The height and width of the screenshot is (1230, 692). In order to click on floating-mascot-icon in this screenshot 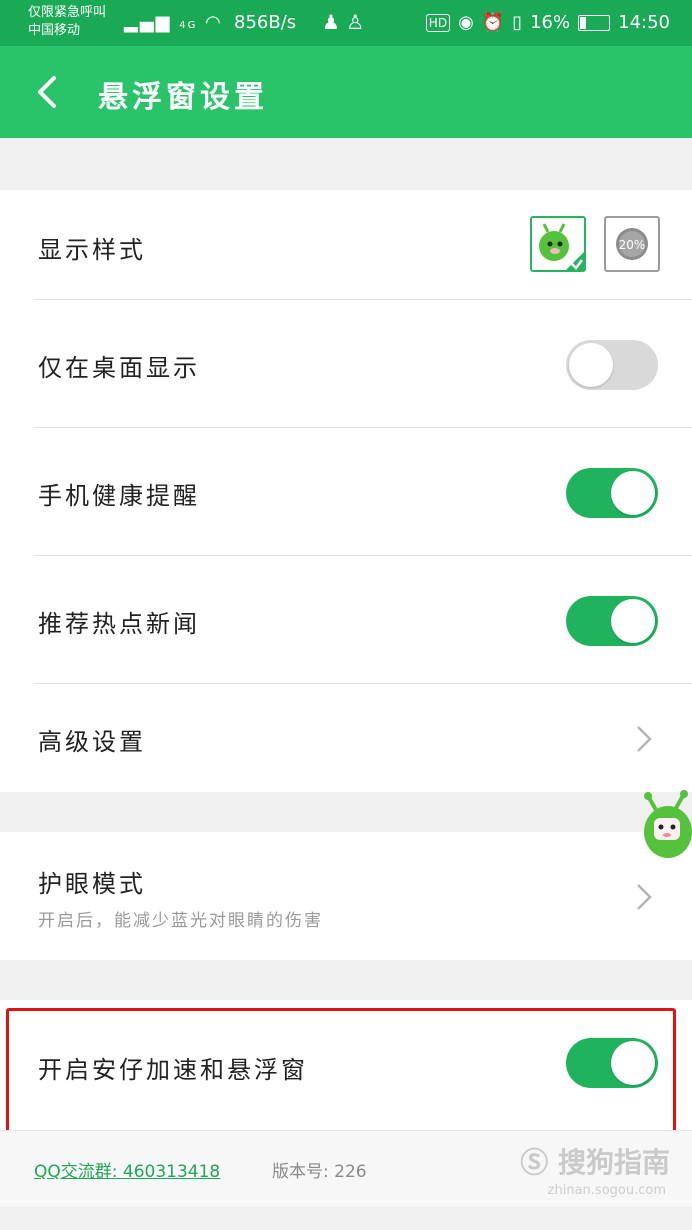, I will do `click(666, 826)`.